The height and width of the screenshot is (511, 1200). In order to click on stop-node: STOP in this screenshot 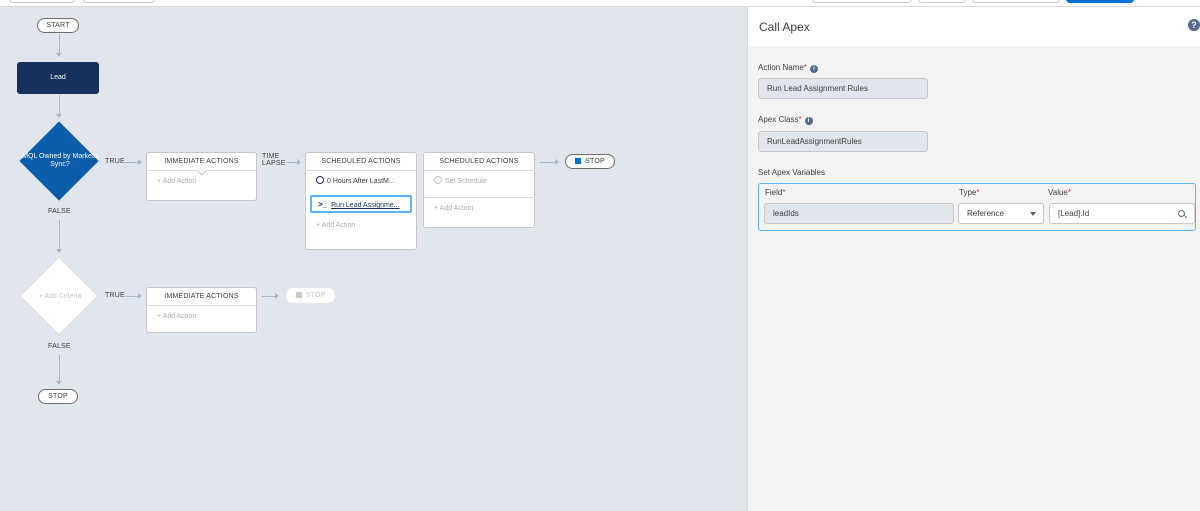, I will do `click(590, 161)`.